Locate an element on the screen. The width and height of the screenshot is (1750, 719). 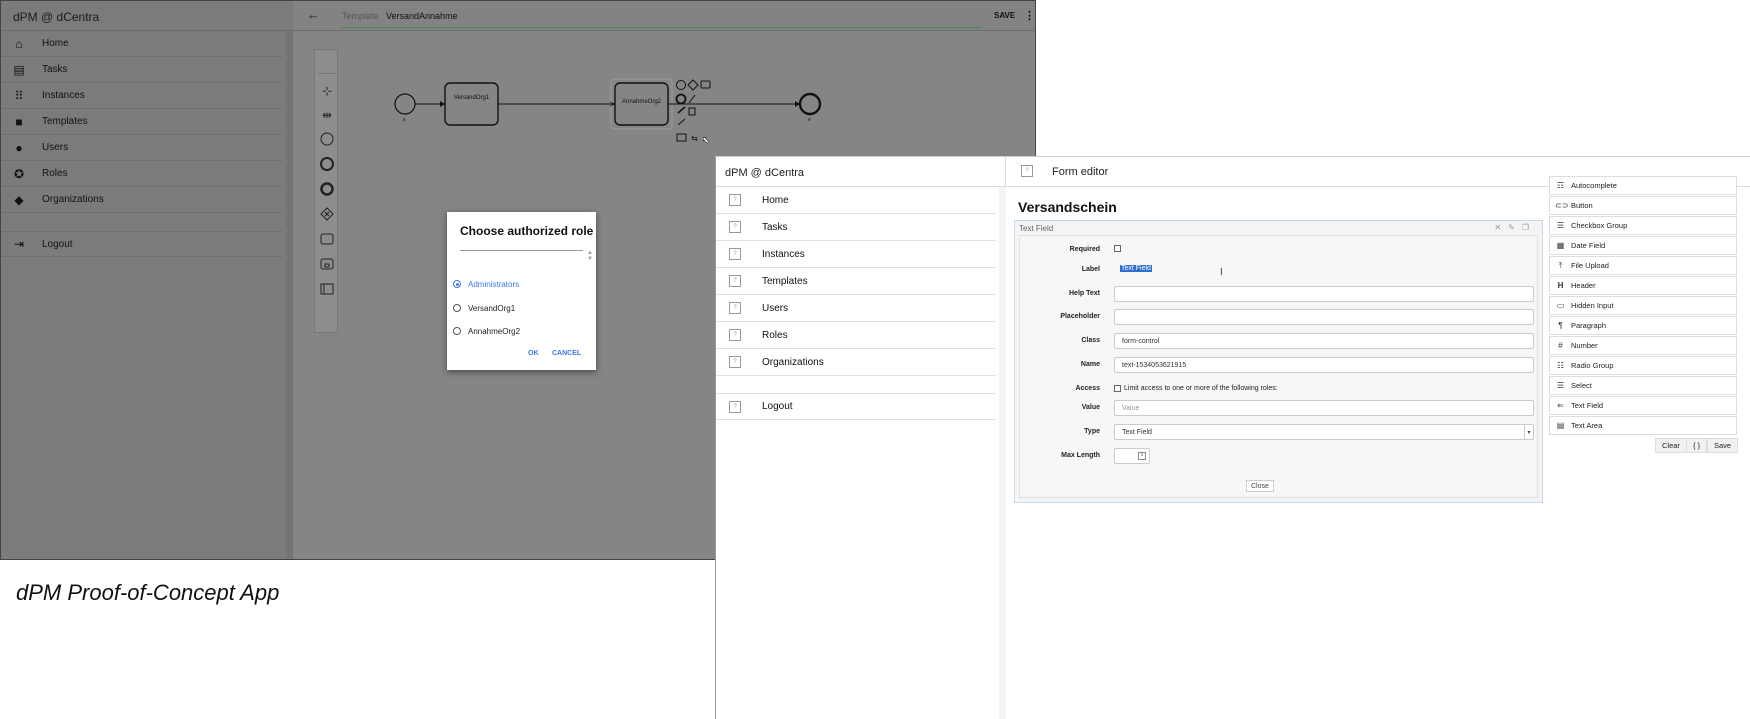
class-label: Class is located at coordinates (1090, 340).